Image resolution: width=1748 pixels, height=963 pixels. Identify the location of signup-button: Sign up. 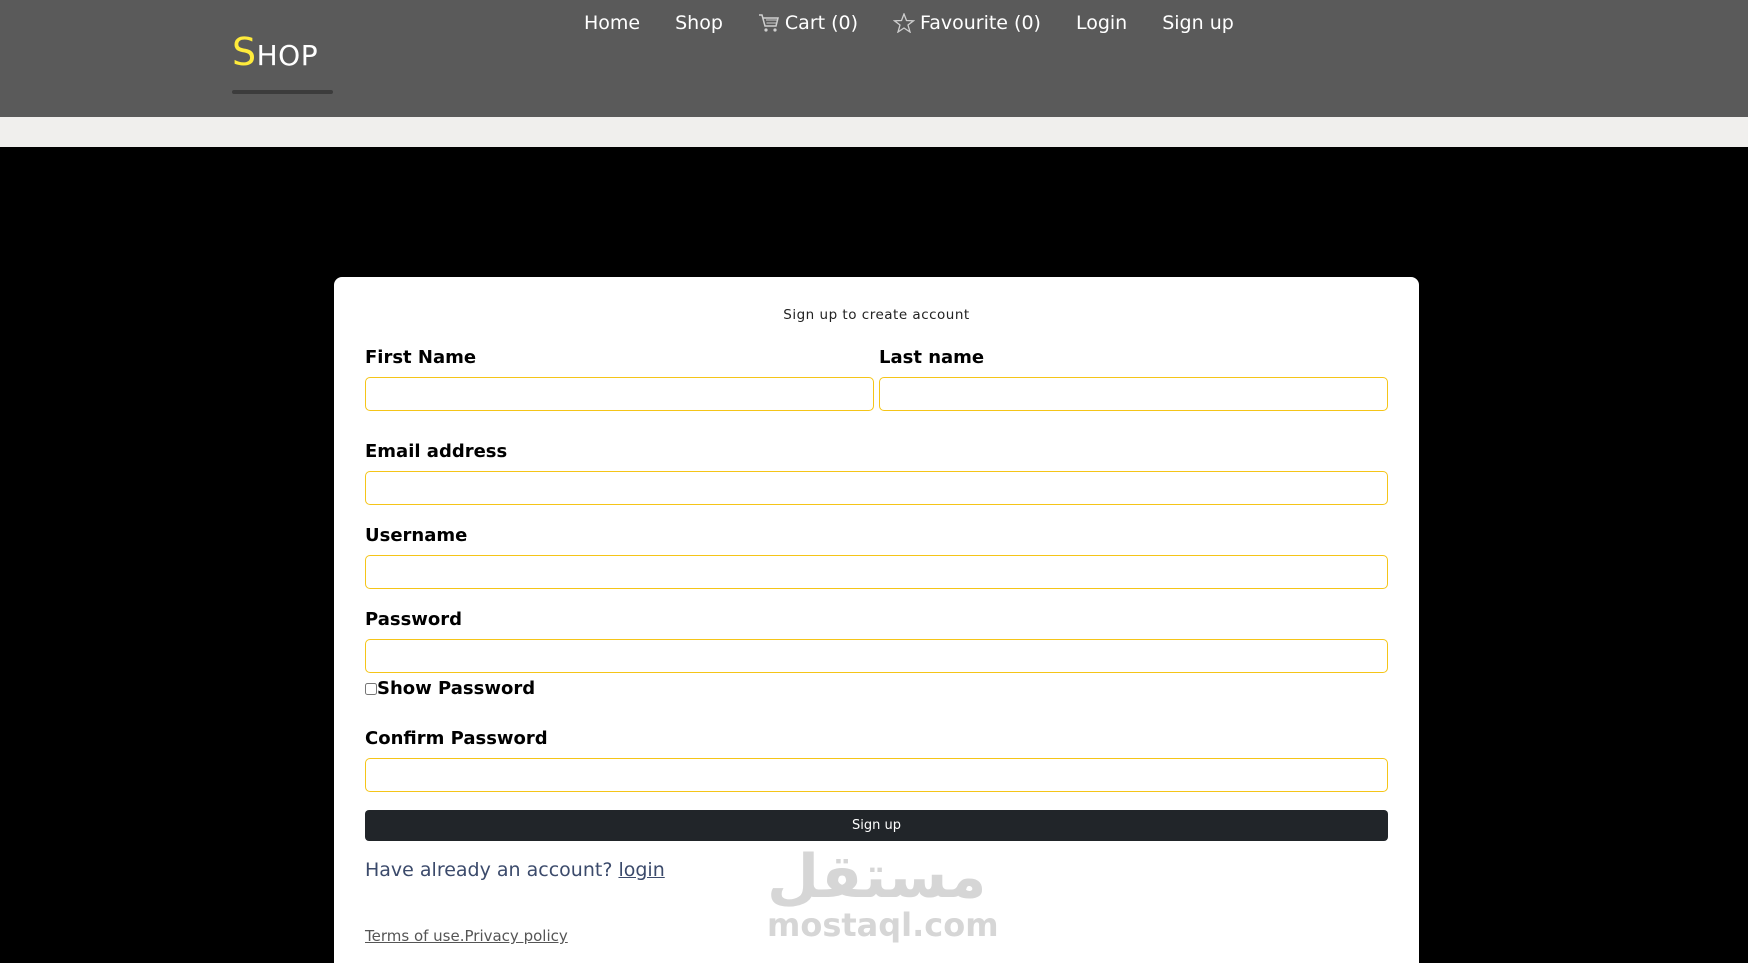
(876, 825).